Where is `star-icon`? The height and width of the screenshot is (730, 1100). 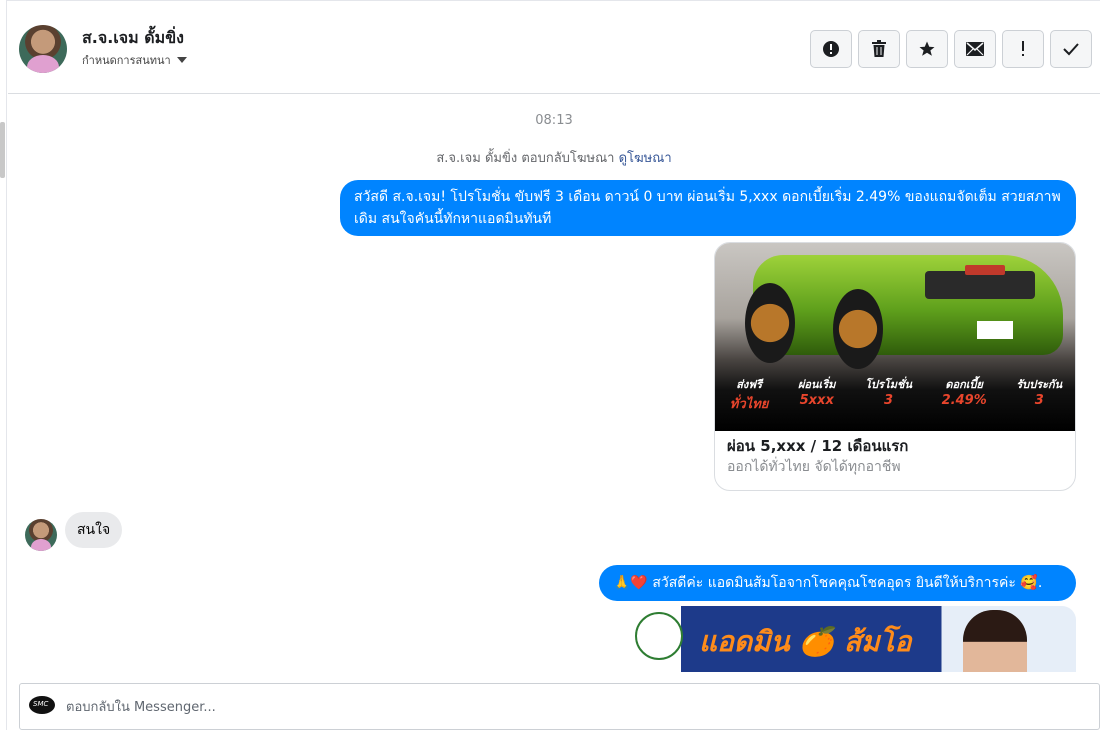
star-icon is located at coordinates (927, 48).